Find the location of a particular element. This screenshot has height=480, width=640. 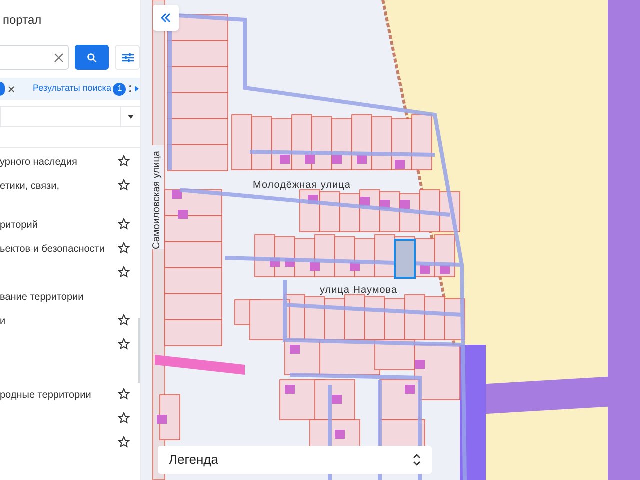

layer-item: вание территории is located at coordinates (42, 297).